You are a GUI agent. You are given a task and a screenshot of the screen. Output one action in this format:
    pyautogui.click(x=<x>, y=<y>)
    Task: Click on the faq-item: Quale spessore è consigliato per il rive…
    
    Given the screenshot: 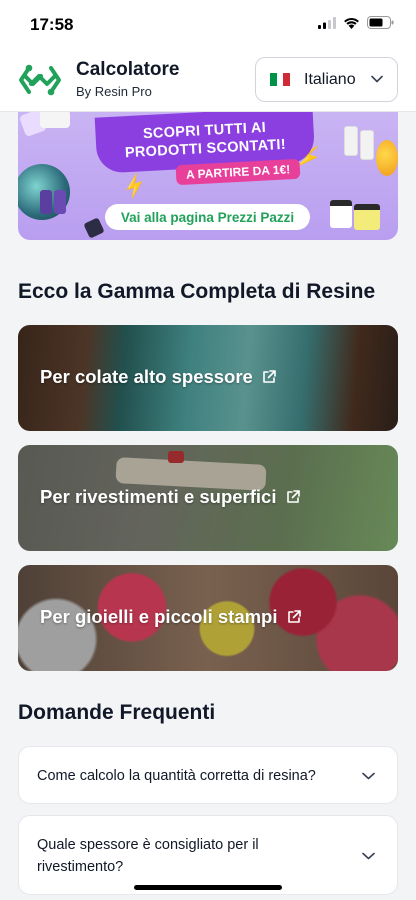 What is the action you would take?
    pyautogui.click(x=208, y=855)
    